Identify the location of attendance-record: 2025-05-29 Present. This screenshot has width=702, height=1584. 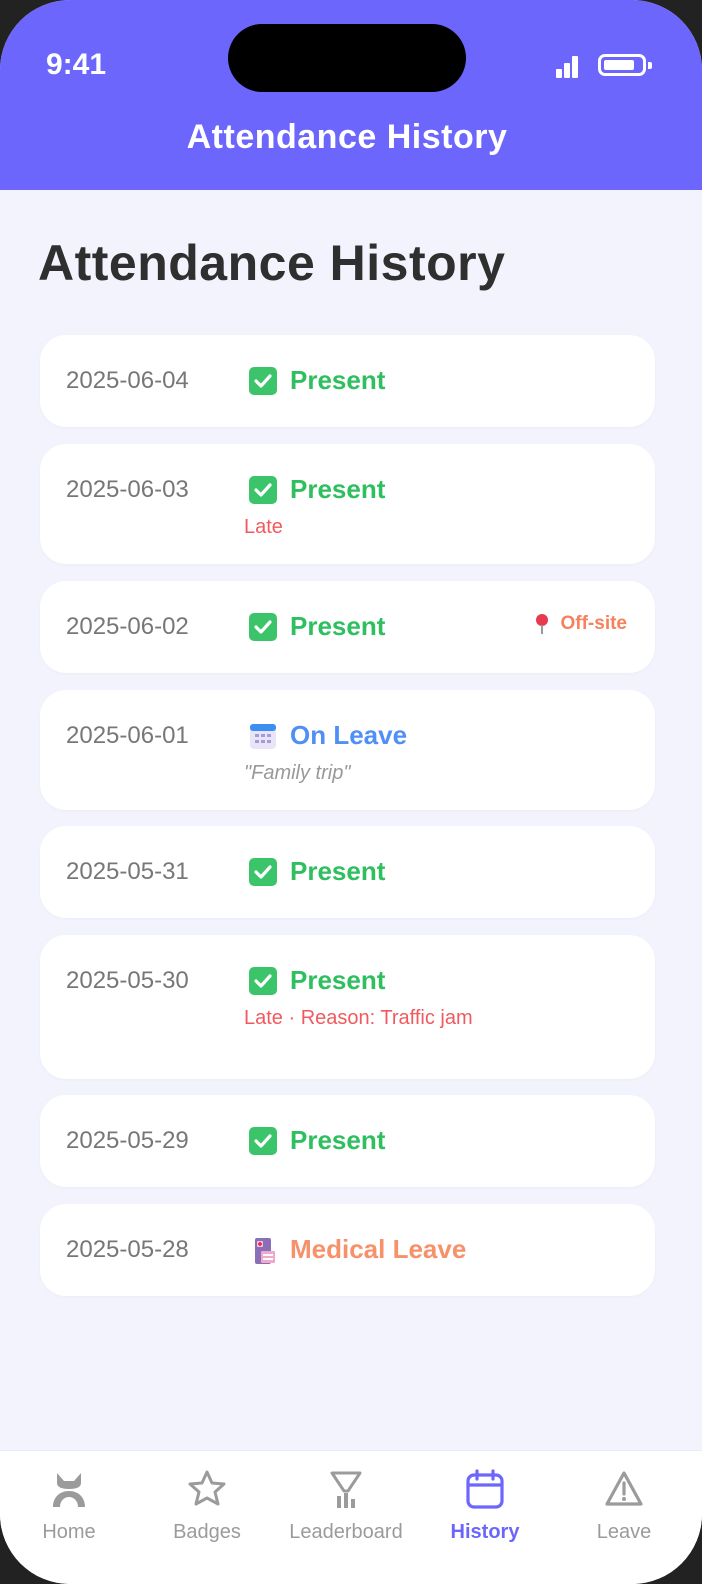
(347, 1141).